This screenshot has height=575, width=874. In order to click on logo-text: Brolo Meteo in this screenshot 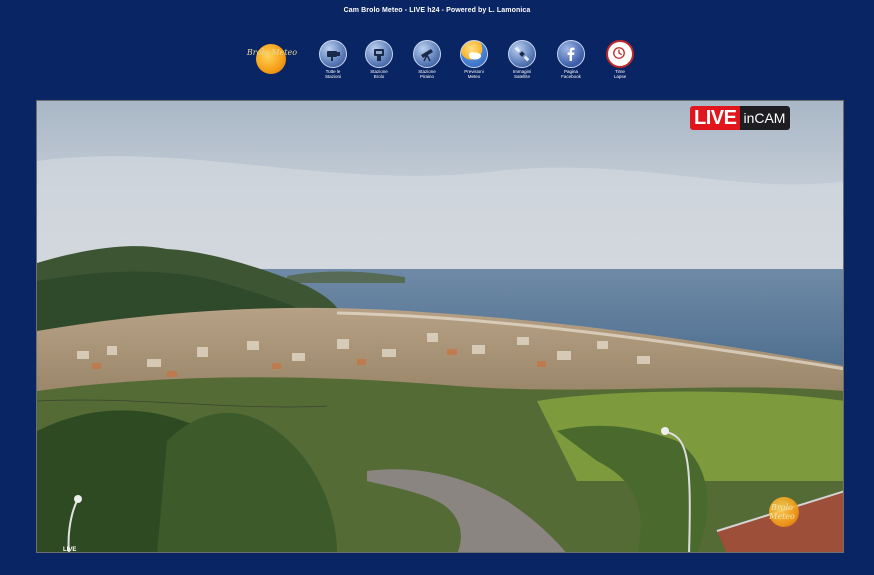, I will do `click(272, 52)`.